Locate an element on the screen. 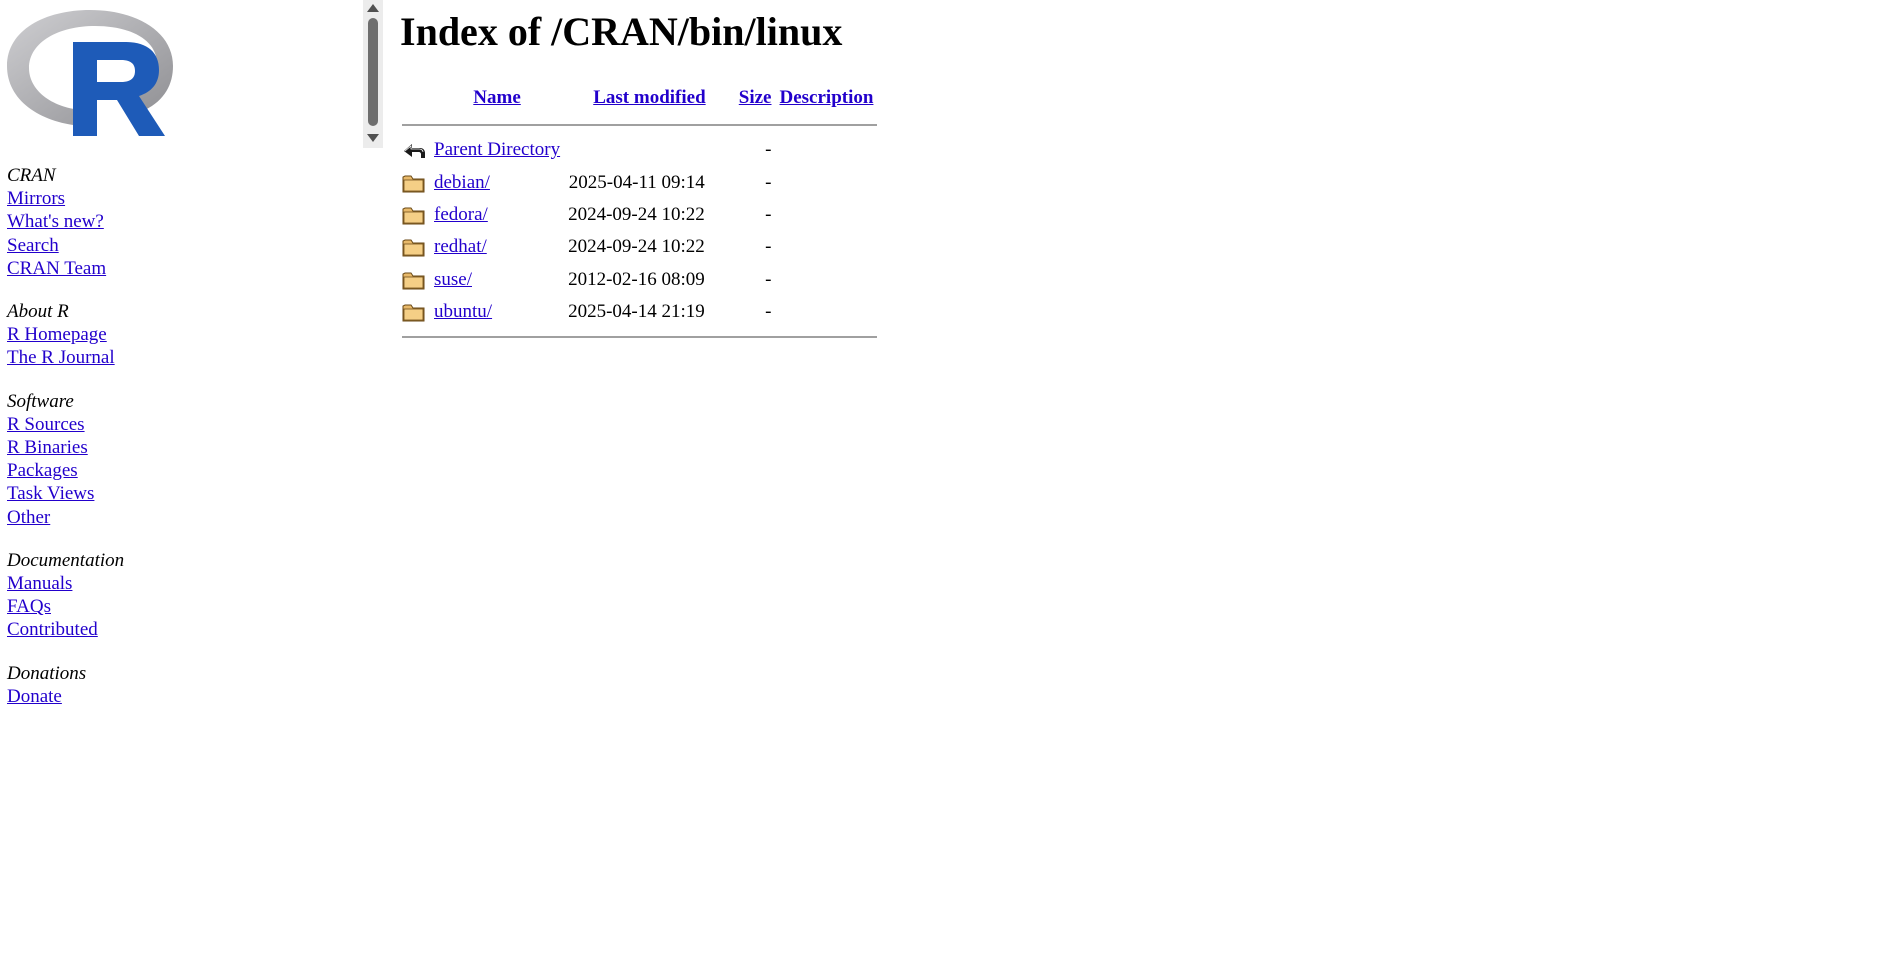 This screenshot has height=968, width=1896. nav-heading: CRAN is located at coordinates (31, 175).